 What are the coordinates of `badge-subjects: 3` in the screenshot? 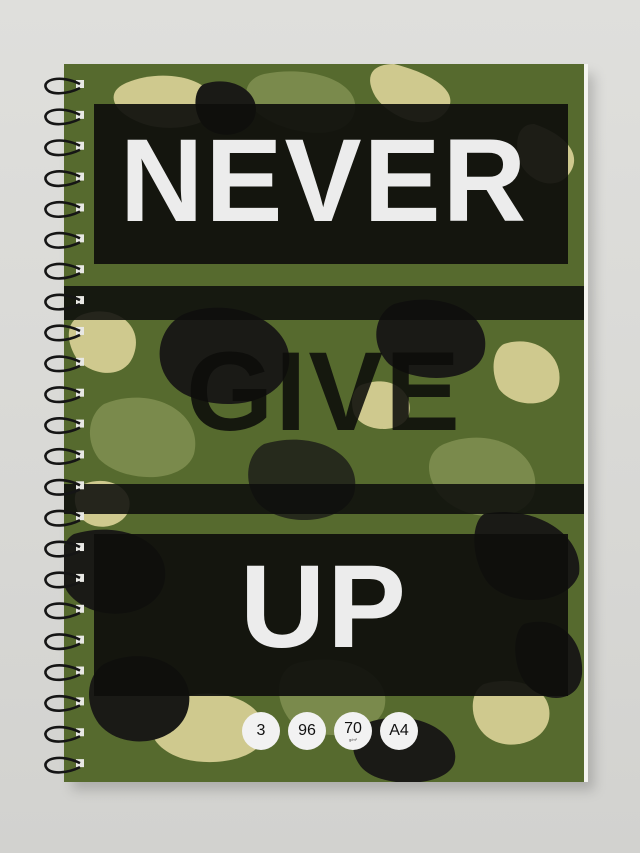 It's located at (261, 731).